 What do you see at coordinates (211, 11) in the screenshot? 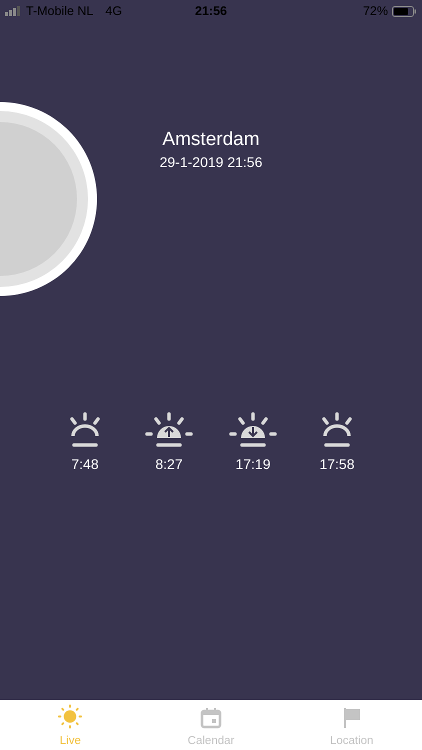
I see `clock: 21:56` at bounding box center [211, 11].